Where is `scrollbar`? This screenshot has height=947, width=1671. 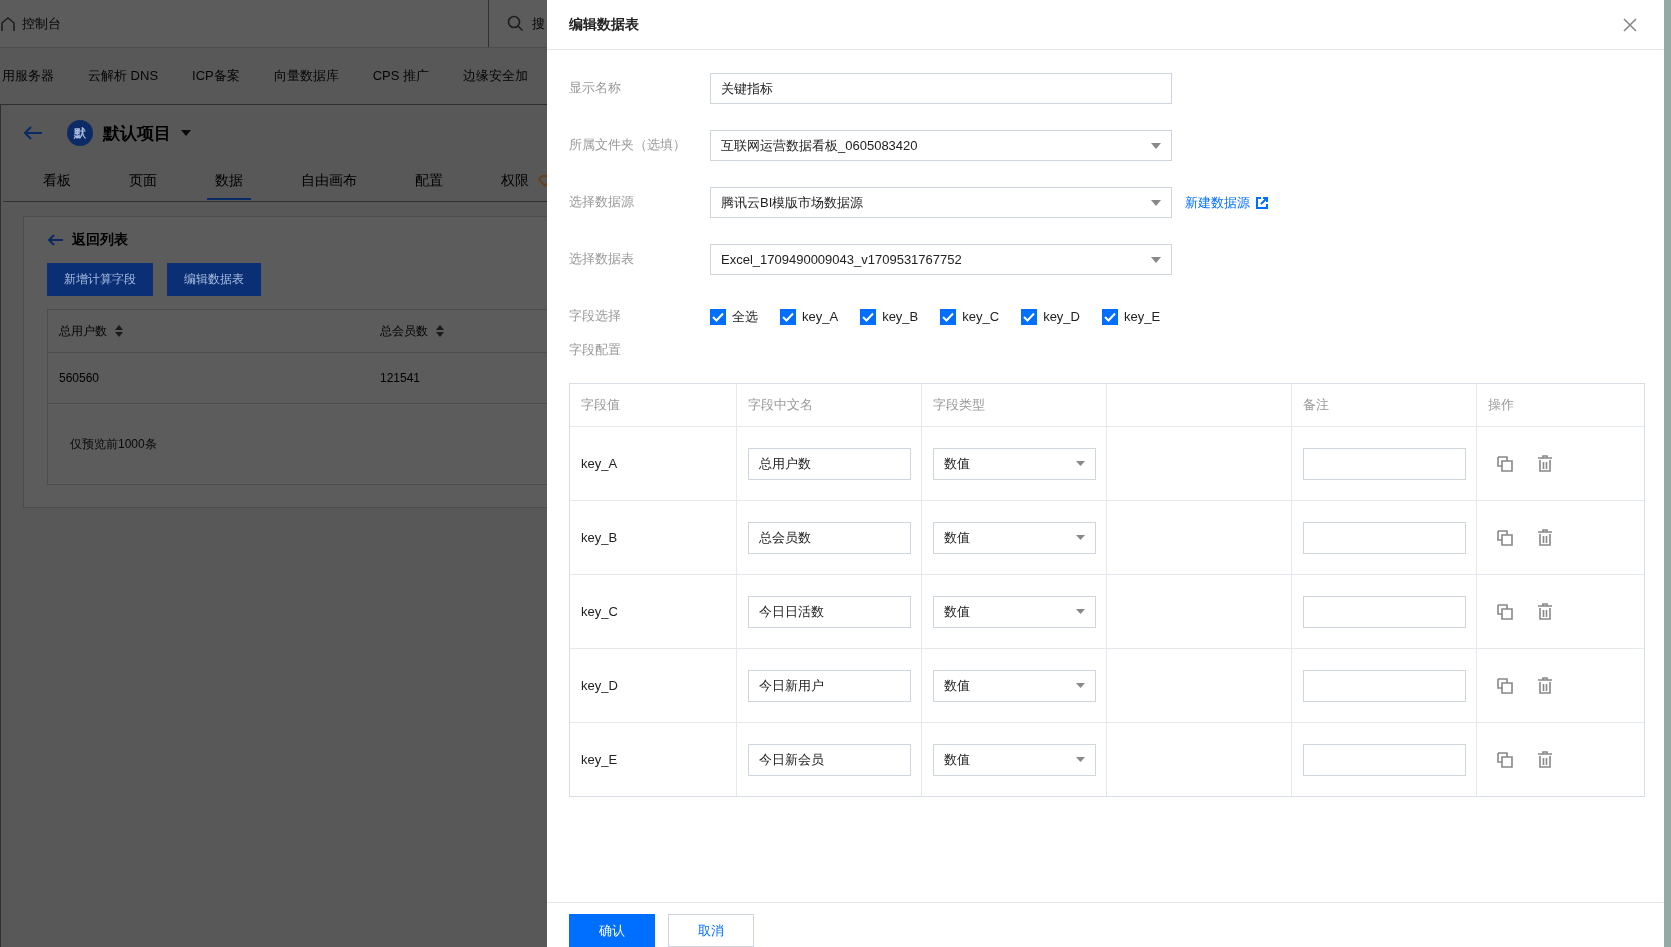
scrollbar is located at coordinates (1667, 473).